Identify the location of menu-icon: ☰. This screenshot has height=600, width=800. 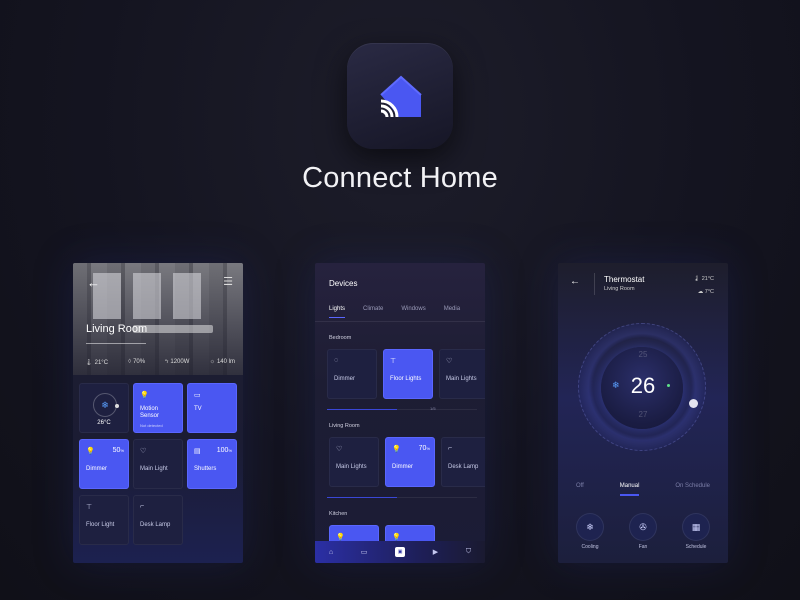
(228, 281).